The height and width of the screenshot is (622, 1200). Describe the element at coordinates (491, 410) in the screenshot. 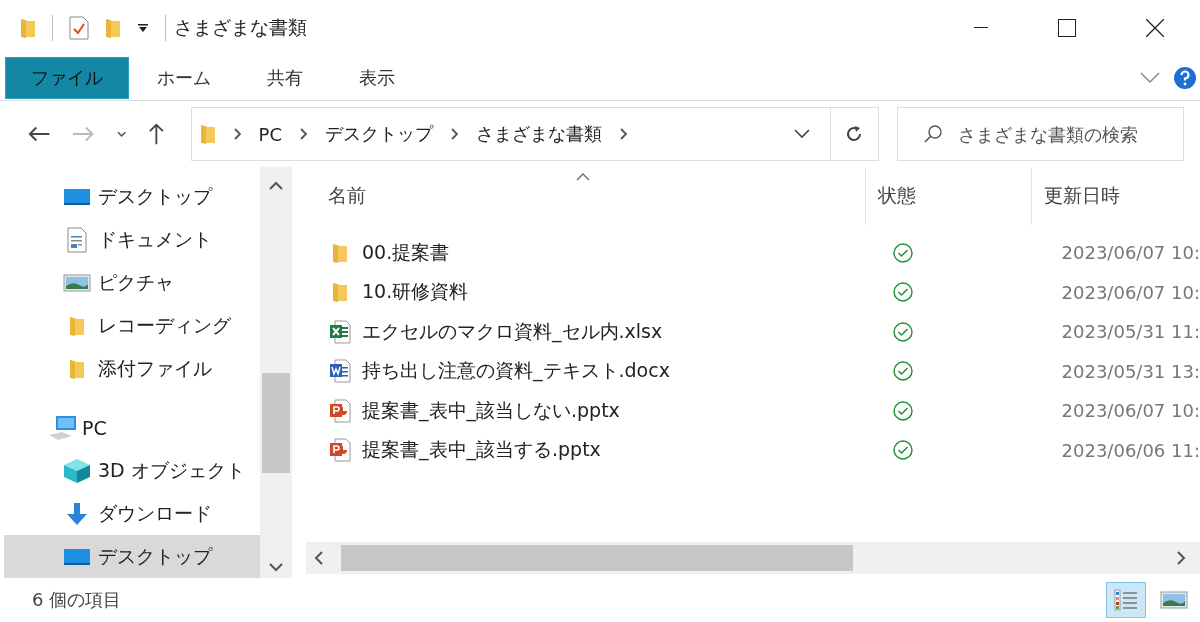

I see `file-name: 提案書_表中_該当しない.pptx` at that location.